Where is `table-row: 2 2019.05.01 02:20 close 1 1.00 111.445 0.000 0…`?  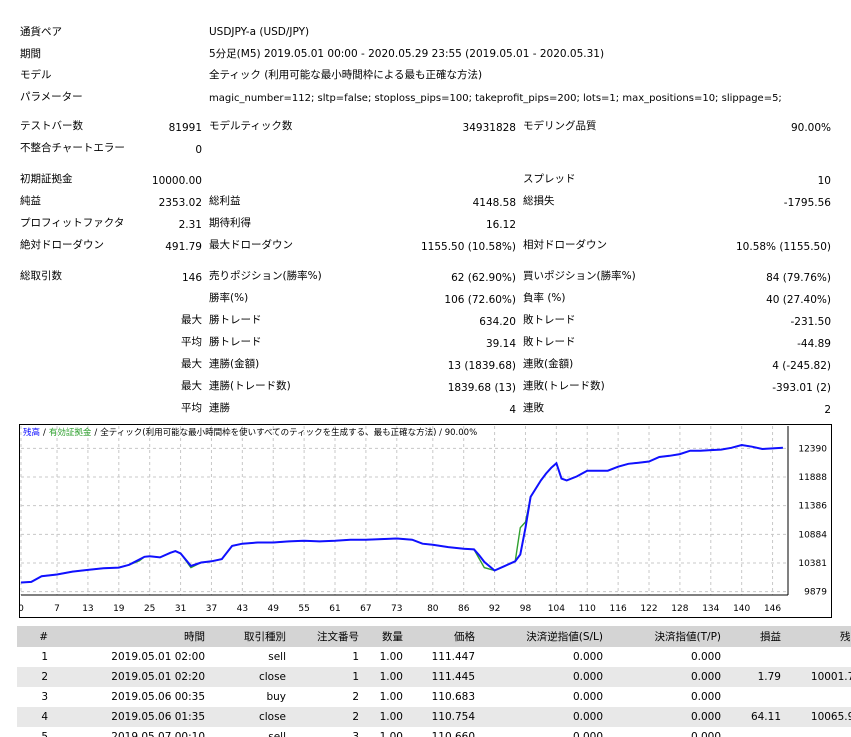 table-row: 2 2019.05.01 02:20 close 1 1.00 111.445 0.000 0… is located at coordinates (434, 677).